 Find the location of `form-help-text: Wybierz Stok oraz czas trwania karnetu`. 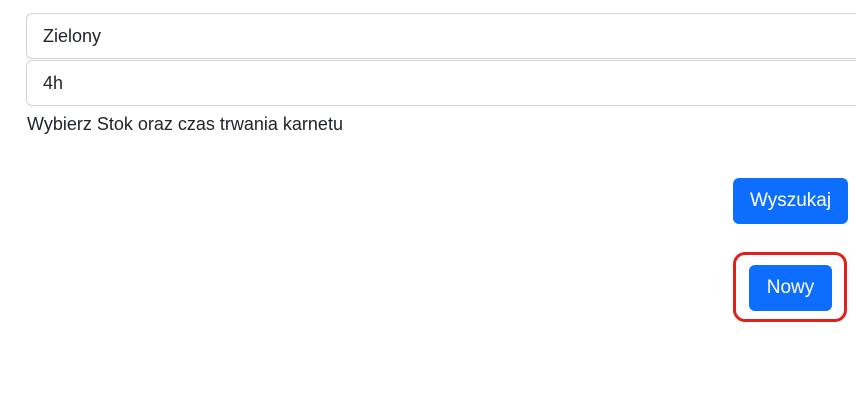

form-help-text: Wybierz Stok oraz czas trwania karnetu is located at coordinates (185, 124).